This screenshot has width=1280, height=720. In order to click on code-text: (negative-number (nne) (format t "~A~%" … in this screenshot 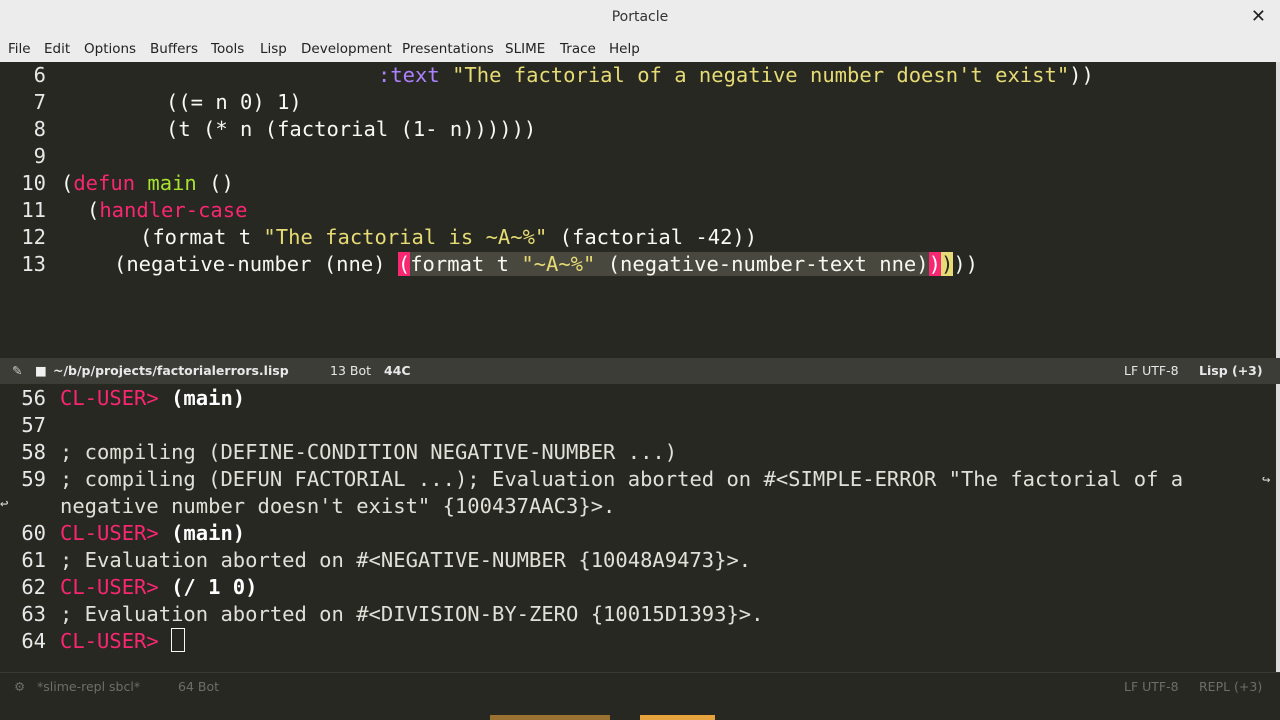, I will do `click(546, 264)`.